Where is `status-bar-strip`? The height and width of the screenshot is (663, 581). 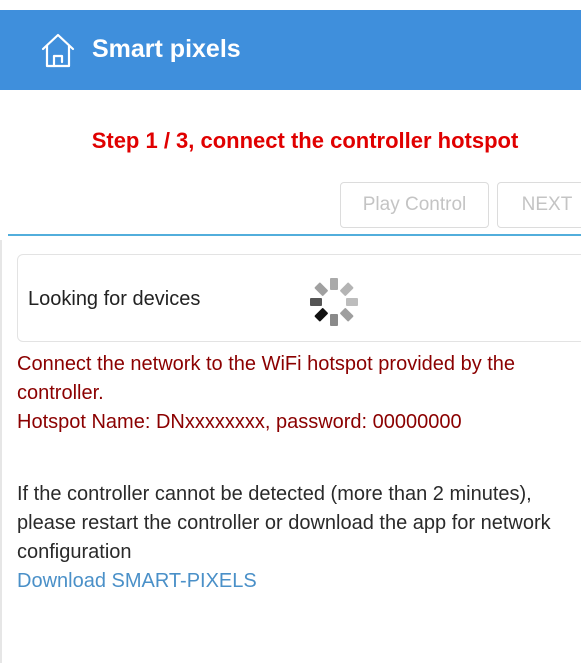 status-bar-strip is located at coordinates (290, 5).